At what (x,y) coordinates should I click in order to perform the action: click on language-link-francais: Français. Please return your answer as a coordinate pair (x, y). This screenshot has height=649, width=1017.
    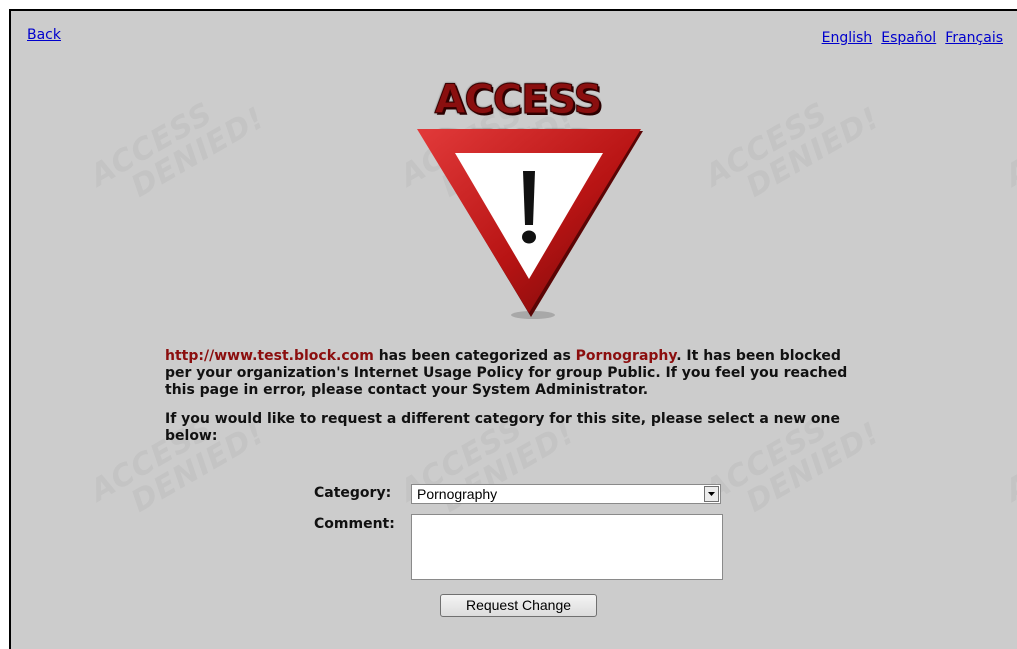
    Looking at the image, I should click on (974, 38).